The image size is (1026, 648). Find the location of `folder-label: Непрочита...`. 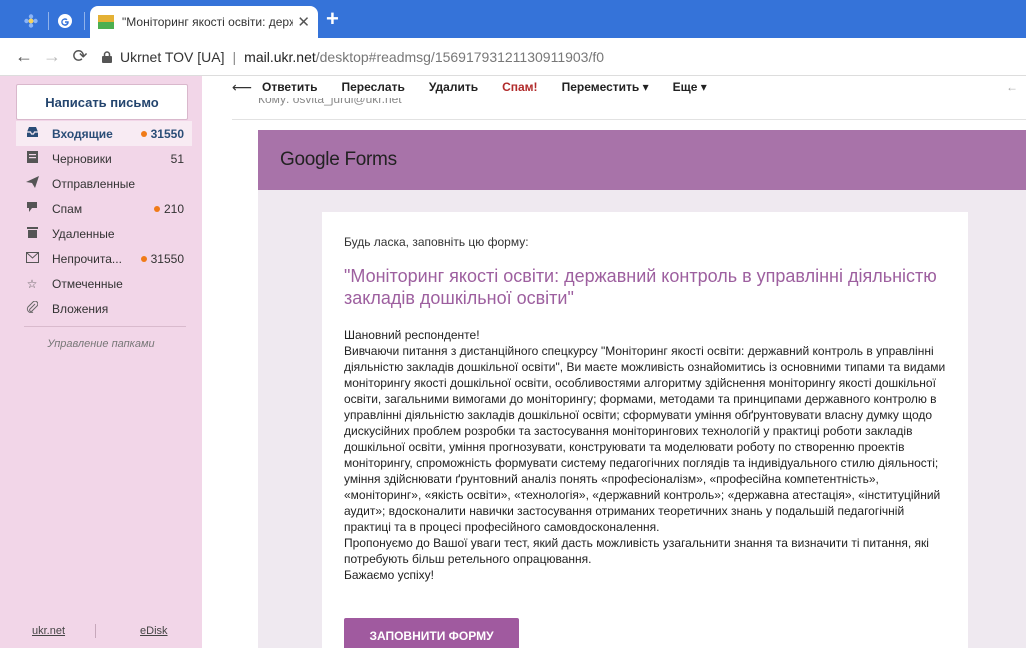

folder-label: Непрочита... is located at coordinates (87, 258).